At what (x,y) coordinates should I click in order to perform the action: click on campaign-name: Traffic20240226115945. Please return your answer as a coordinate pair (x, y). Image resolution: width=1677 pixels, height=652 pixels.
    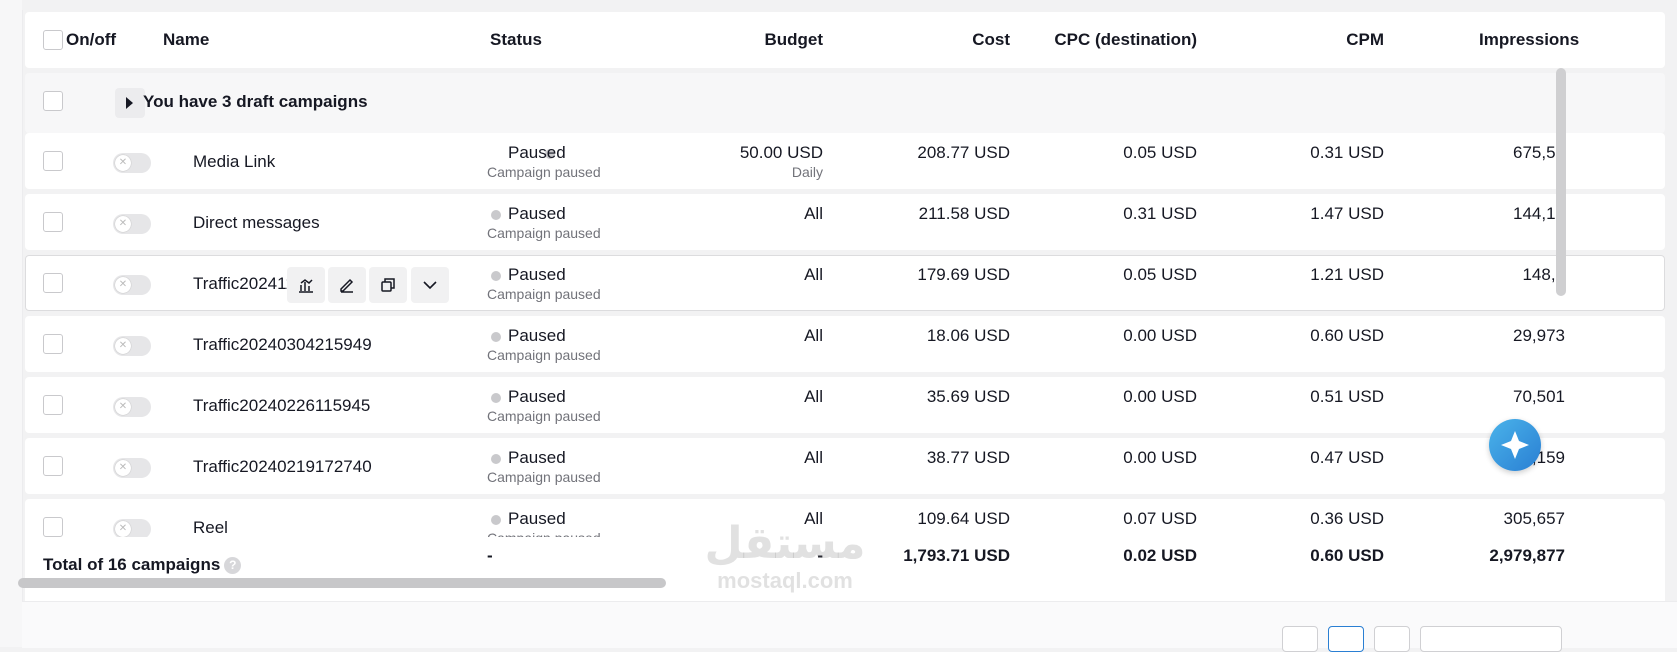
    Looking at the image, I should click on (281, 406).